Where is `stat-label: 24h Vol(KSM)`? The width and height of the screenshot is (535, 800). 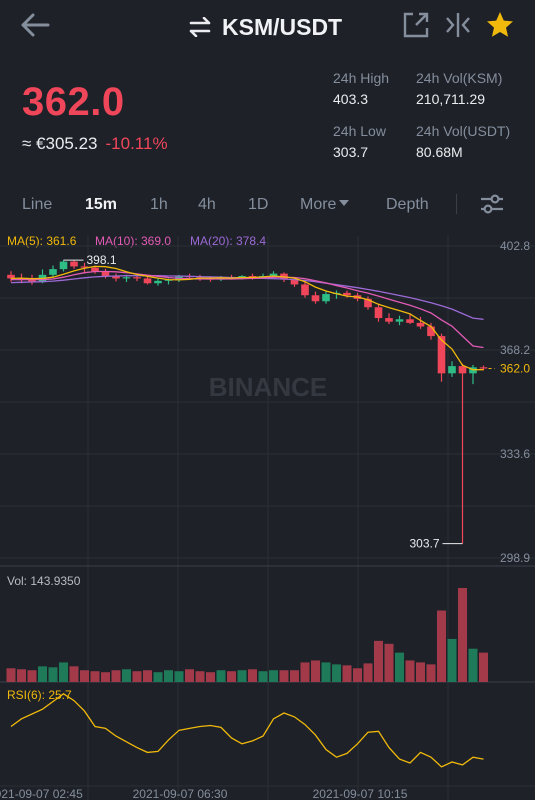
stat-label: 24h Vol(KSM) is located at coordinates (459, 78).